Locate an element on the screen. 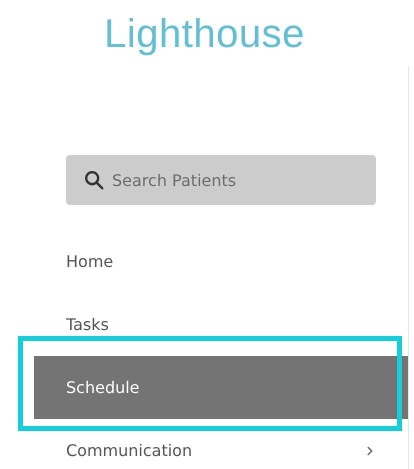 This screenshot has width=414, height=469. search-field: Search Patients is located at coordinates (221, 180).